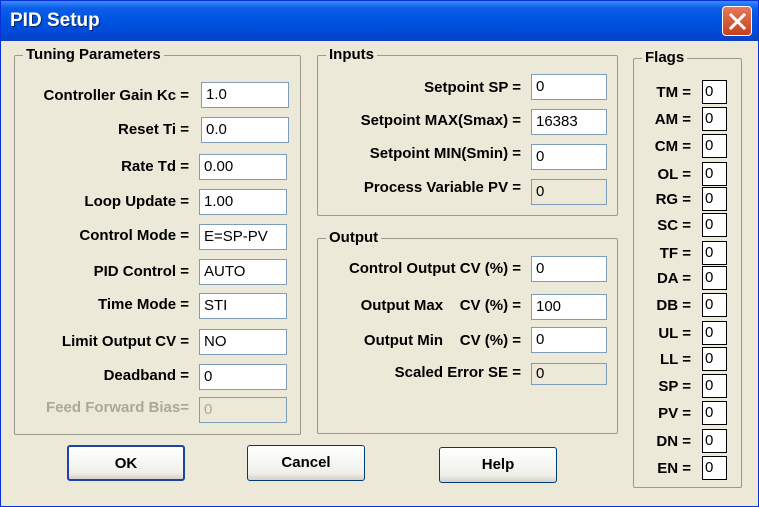 The image size is (759, 507). I want to click on setpoint-sp-label: Setpoint SP =, so click(472, 87).